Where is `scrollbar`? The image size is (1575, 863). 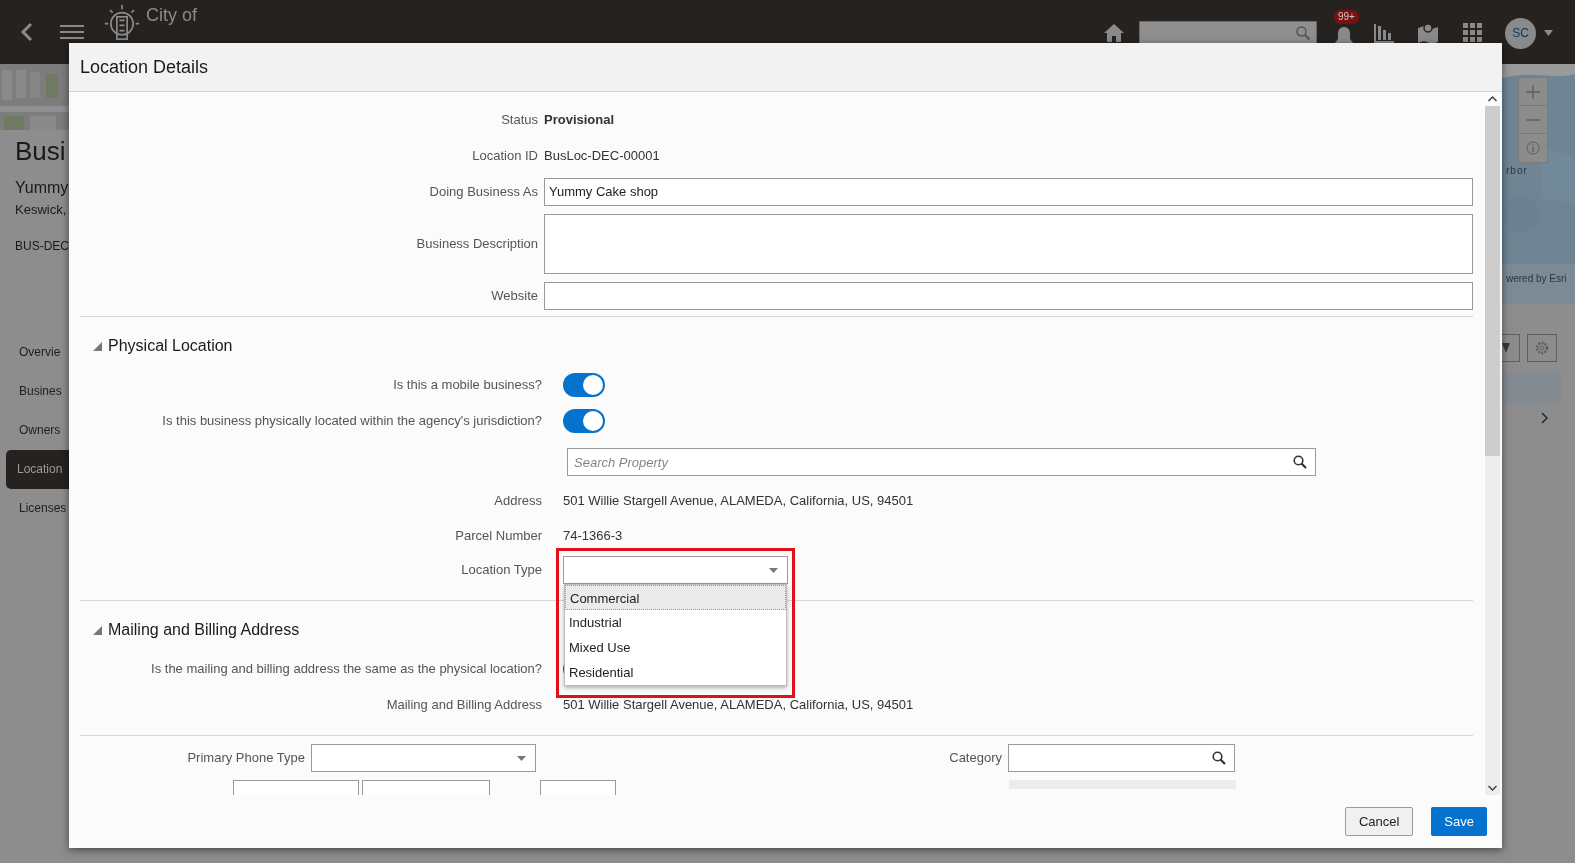 scrollbar is located at coordinates (1492, 443).